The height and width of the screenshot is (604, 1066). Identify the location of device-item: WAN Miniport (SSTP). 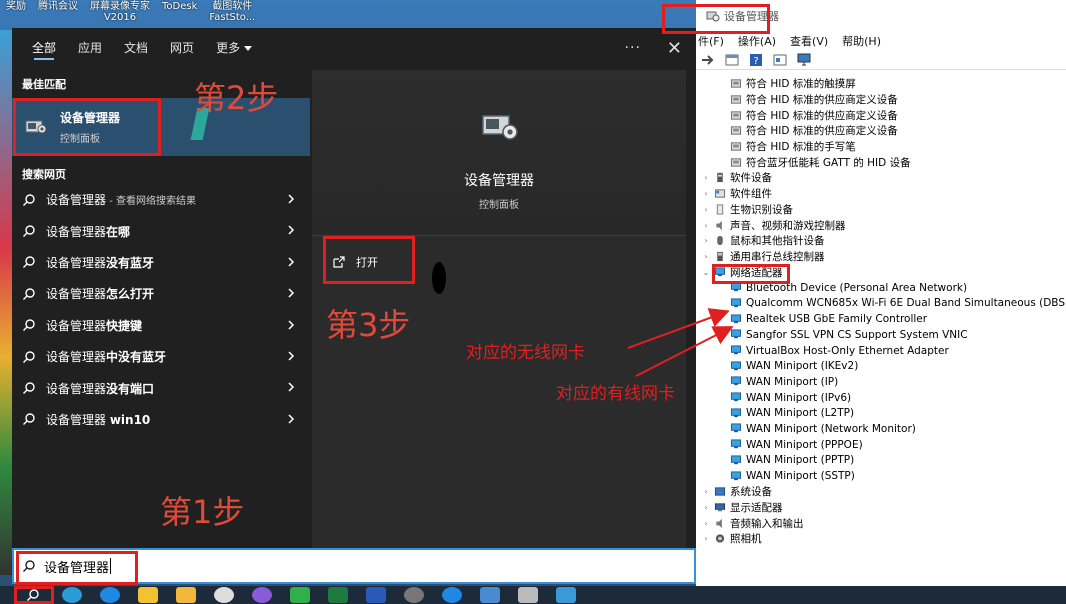
(881, 476).